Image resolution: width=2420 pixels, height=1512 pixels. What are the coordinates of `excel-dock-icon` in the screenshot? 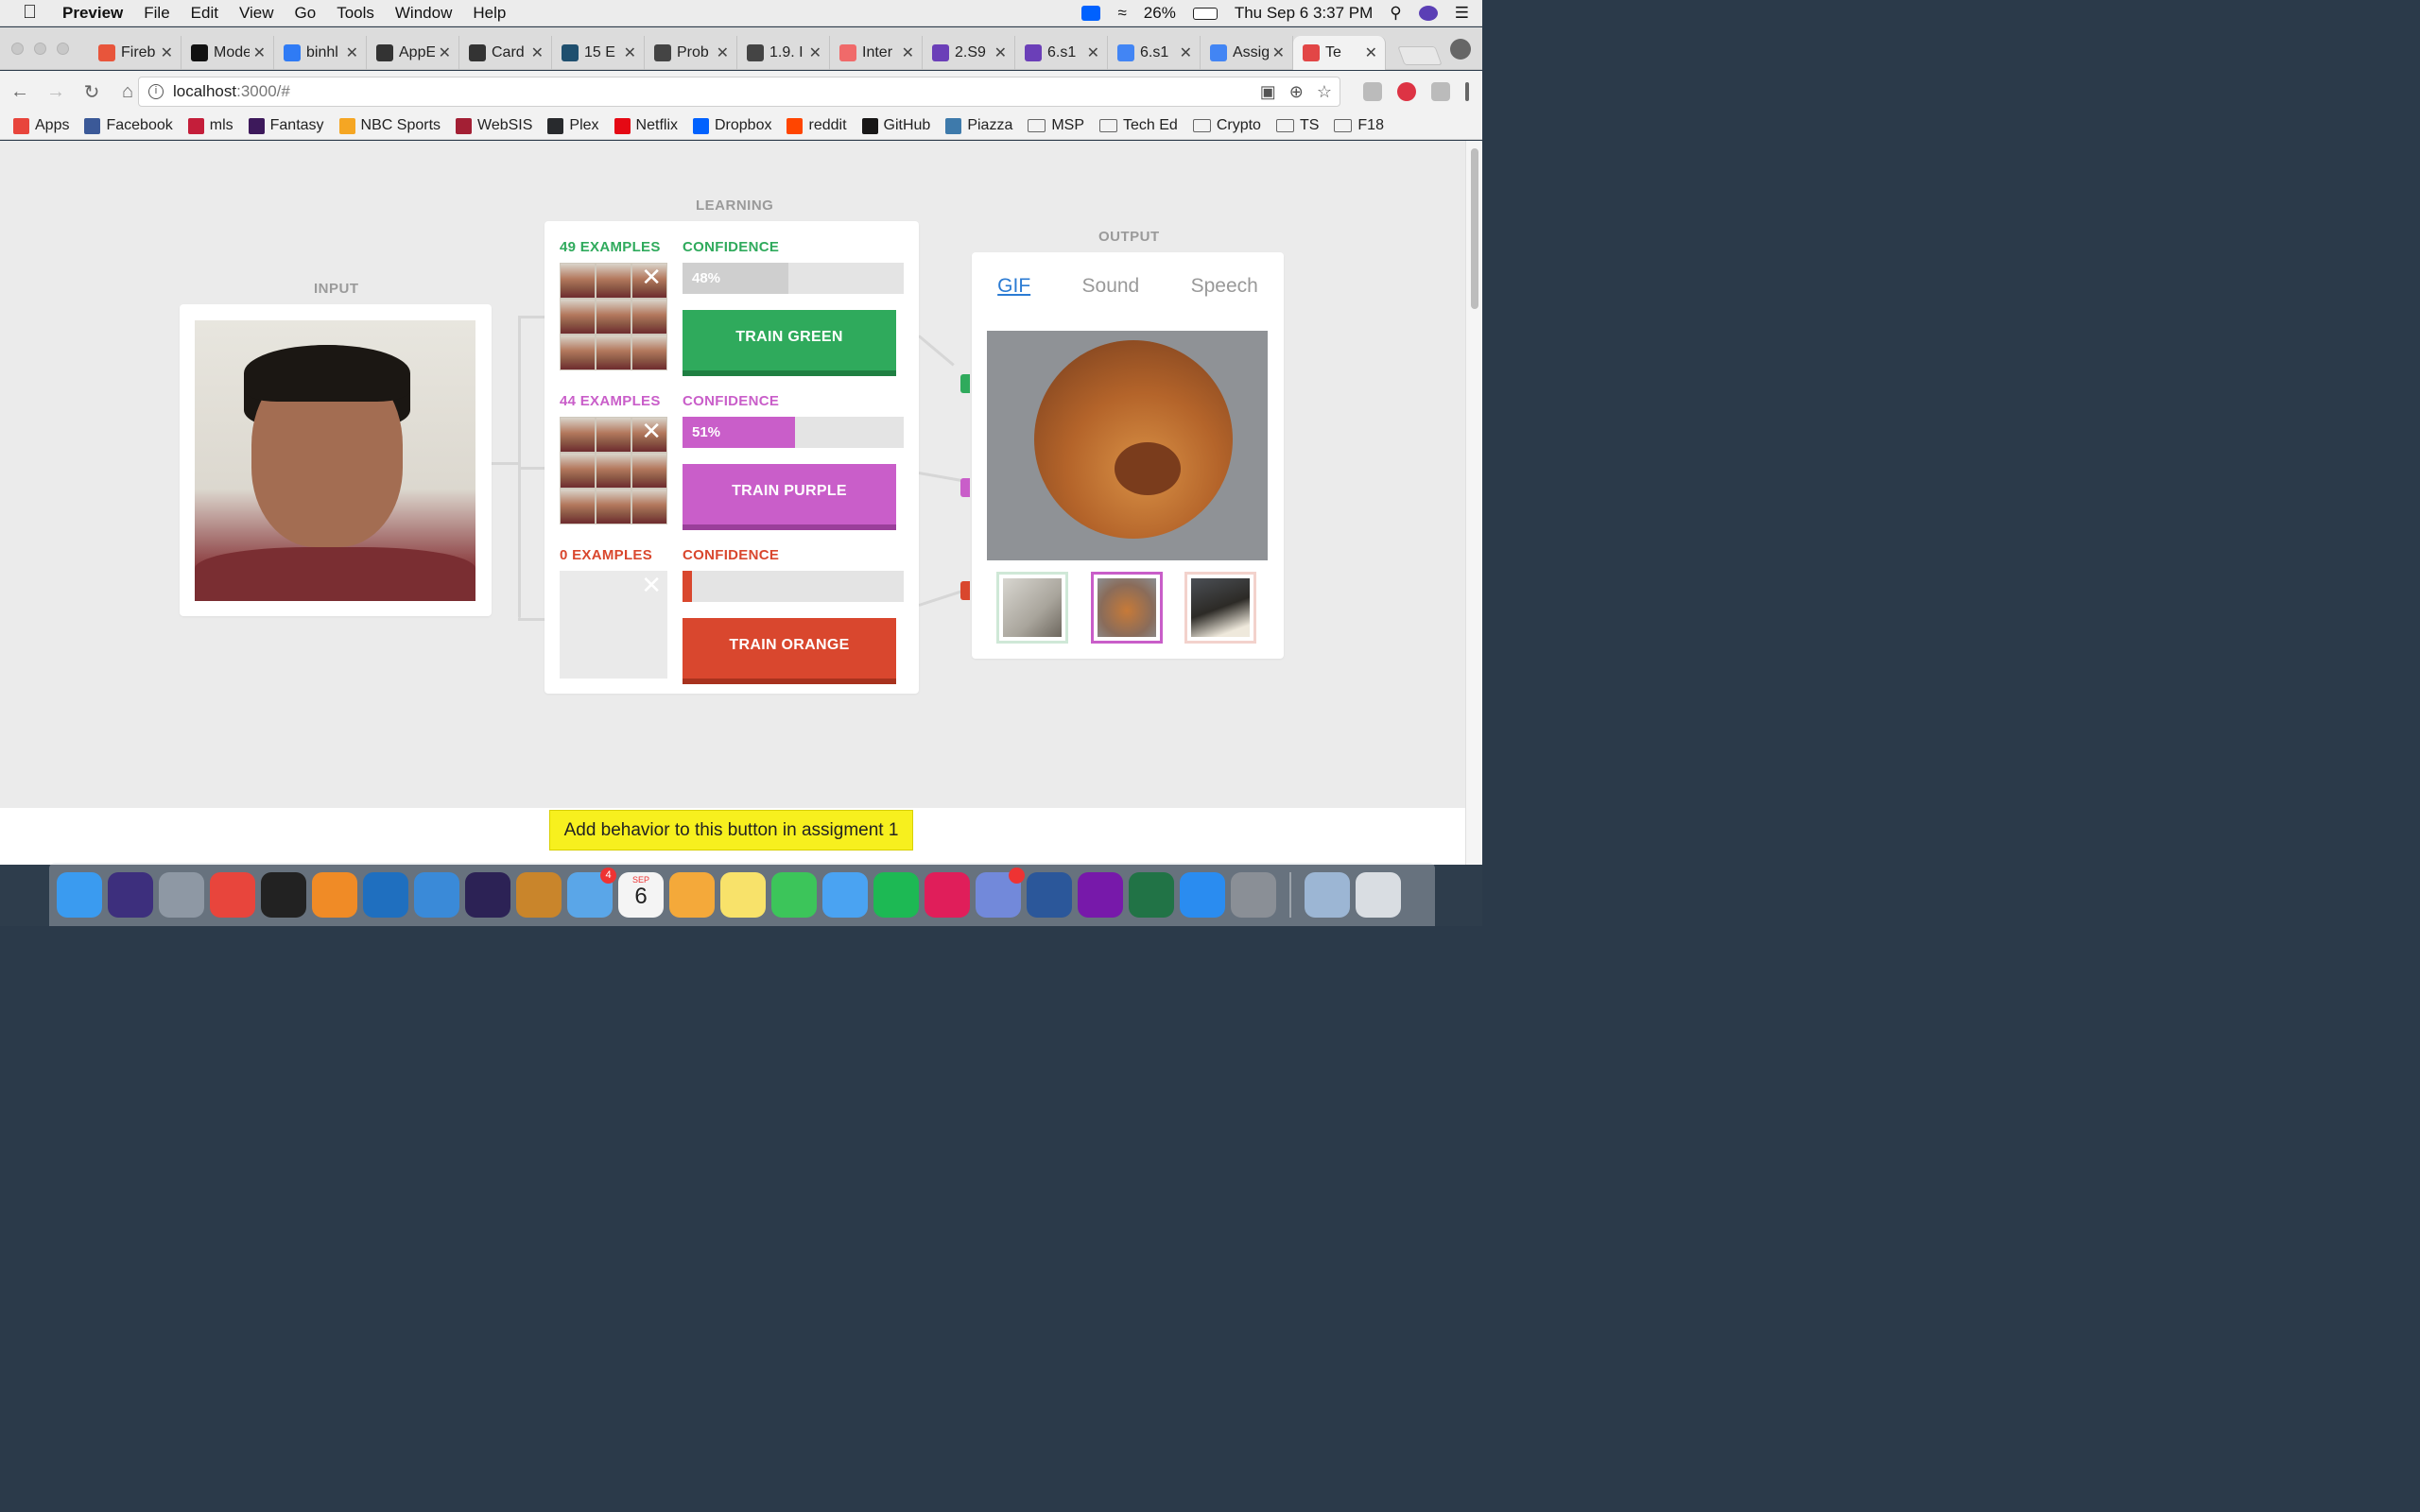 It's located at (1151, 894).